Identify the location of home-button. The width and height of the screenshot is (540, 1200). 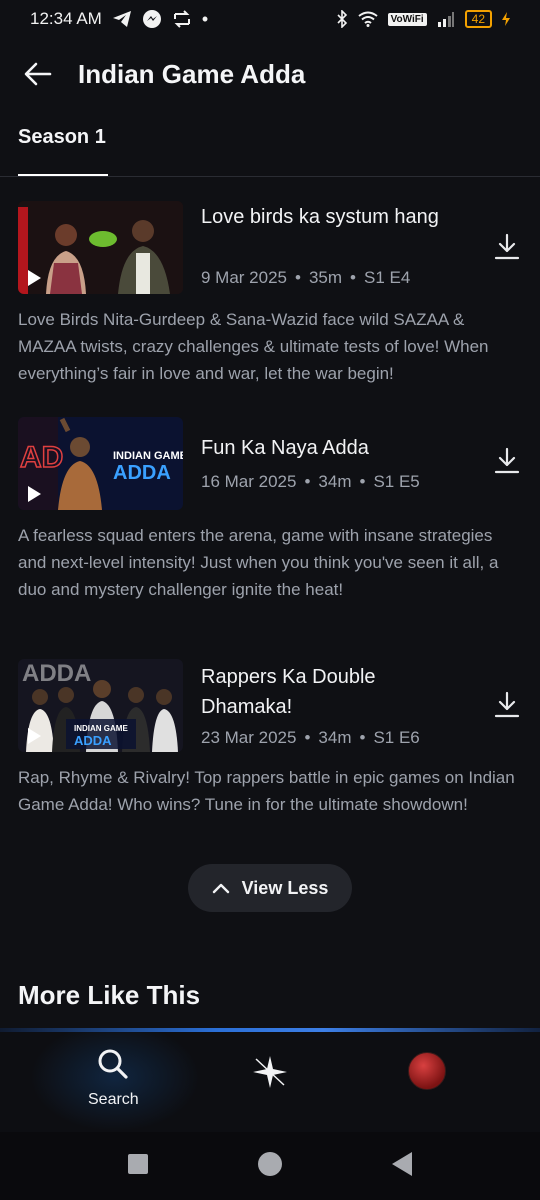
(270, 1164).